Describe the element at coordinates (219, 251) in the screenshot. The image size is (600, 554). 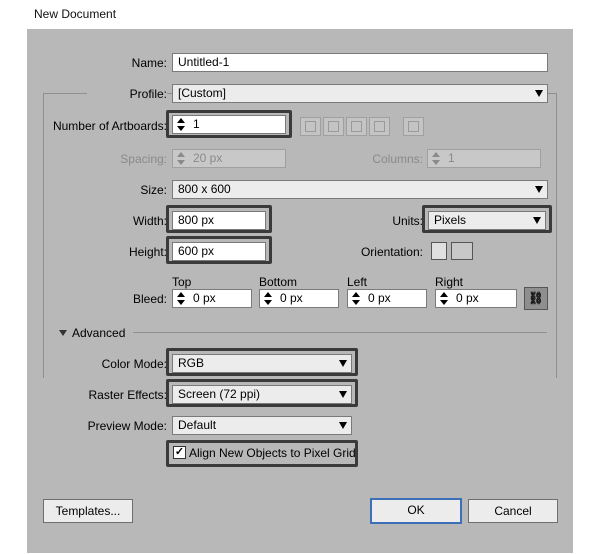
I see `height-input: 600 px` at that location.